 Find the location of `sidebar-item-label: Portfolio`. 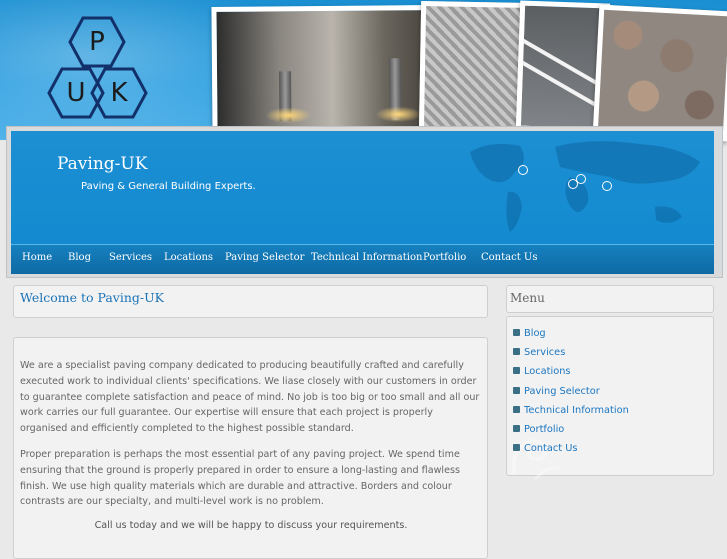

sidebar-item-label: Portfolio is located at coordinates (544, 429).